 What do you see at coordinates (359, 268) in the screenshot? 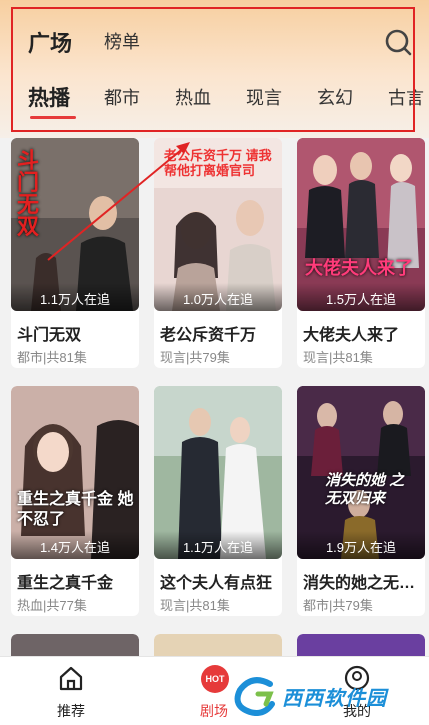
I see `poster-title: 大佬夫人来了` at bounding box center [359, 268].